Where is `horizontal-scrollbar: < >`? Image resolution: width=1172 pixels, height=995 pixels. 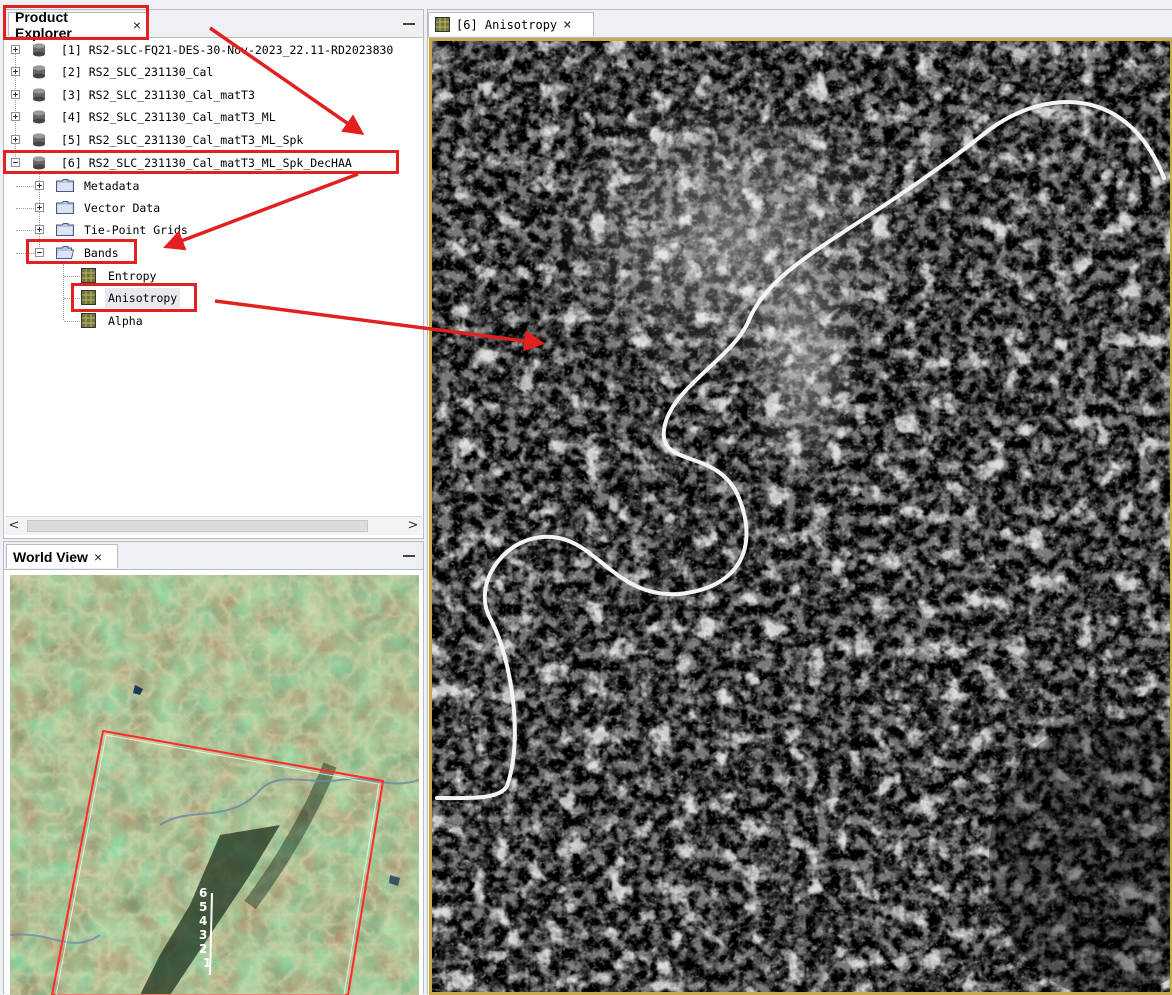
horizontal-scrollbar: < > is located at coordinates (213, 525).